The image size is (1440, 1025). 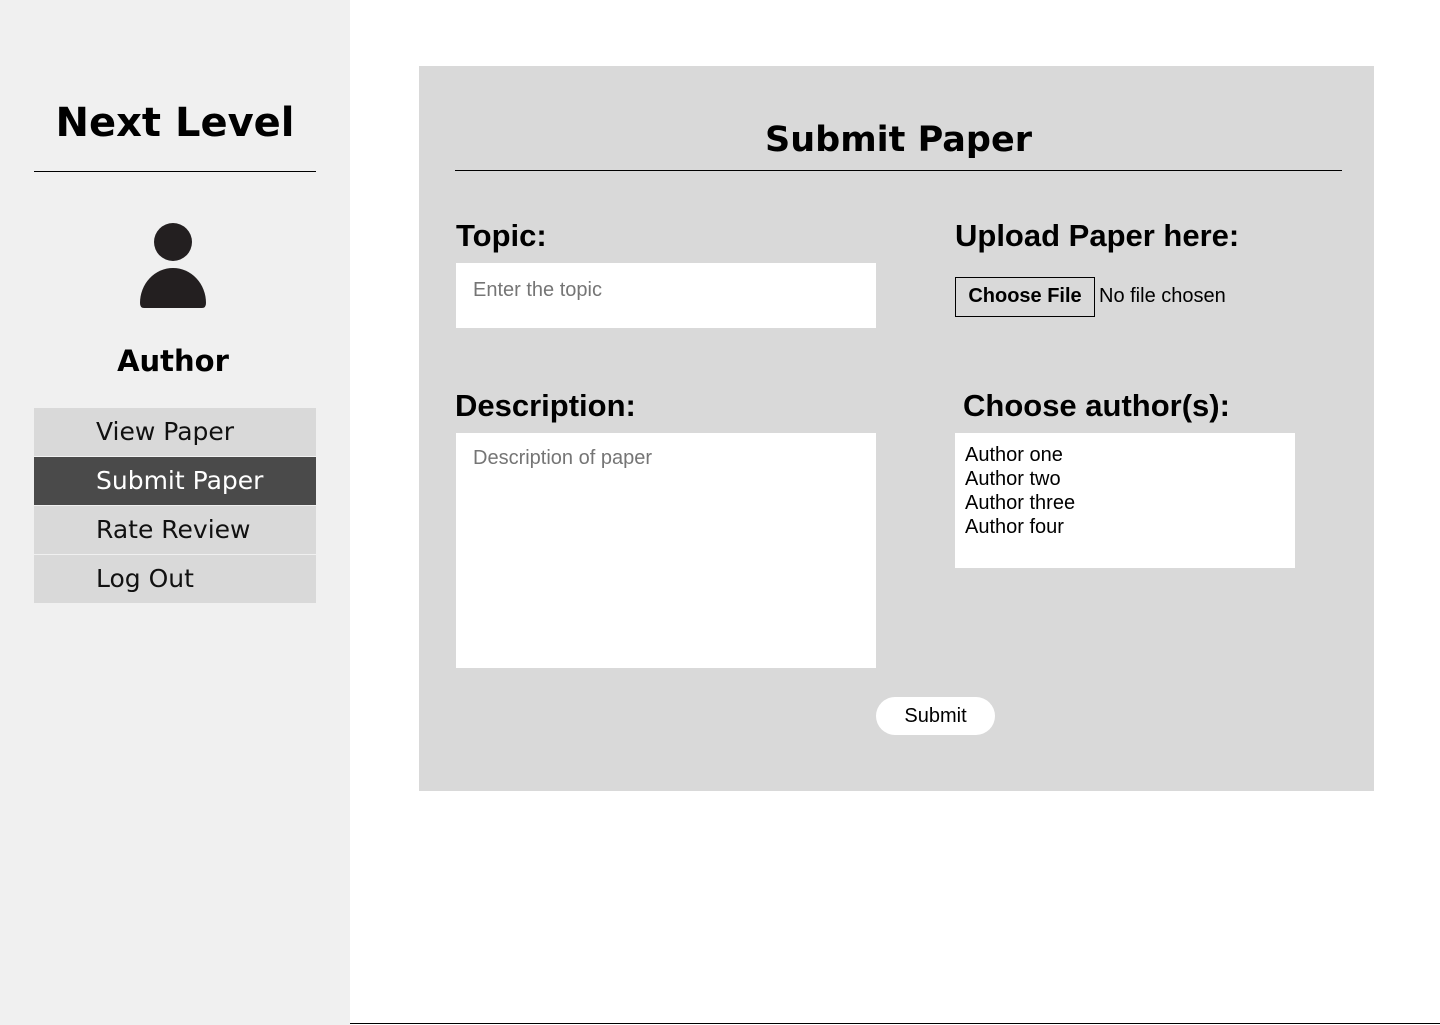 I want to click on sidebar-item-rate-review: Rate Review, so click(x=175, y=530).